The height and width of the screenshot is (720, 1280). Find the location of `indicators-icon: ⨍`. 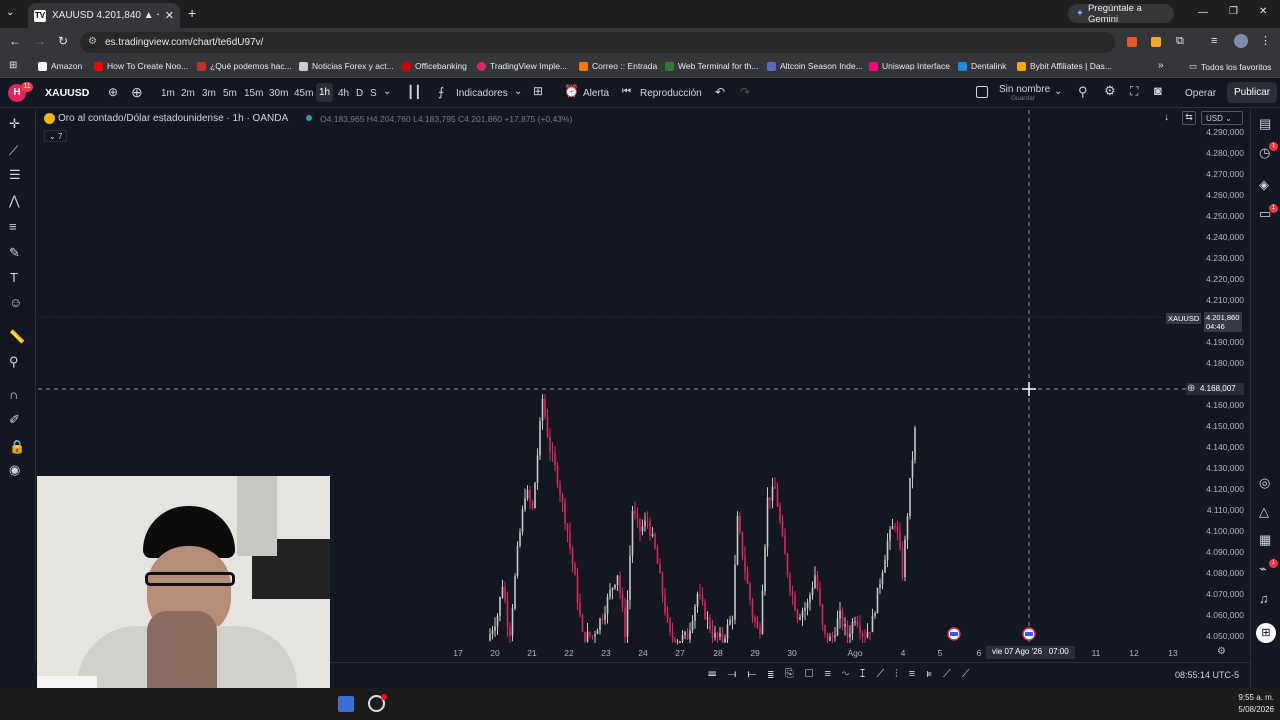

indicators-icon: ⨍ is located at coordinates (441, 92).